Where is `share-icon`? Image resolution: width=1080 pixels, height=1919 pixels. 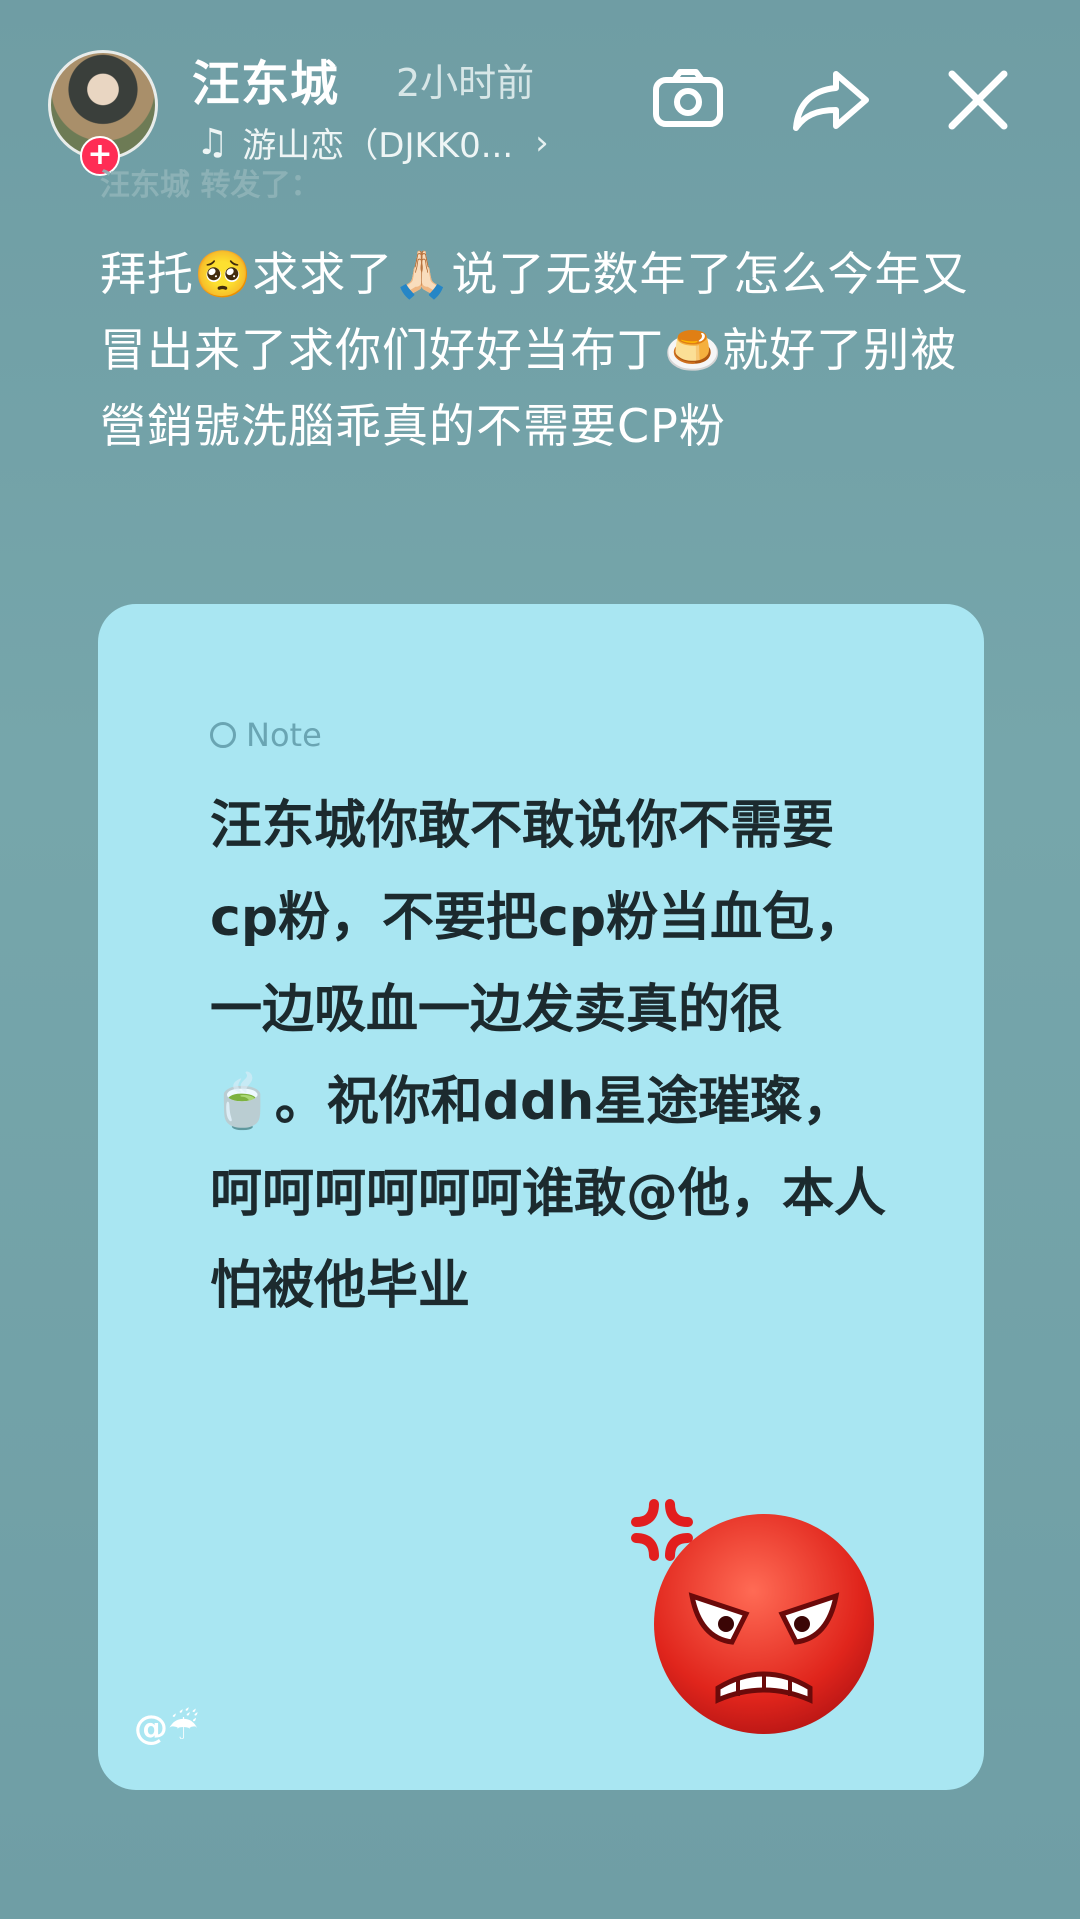
share-icon is located at coordinates (832, 100).